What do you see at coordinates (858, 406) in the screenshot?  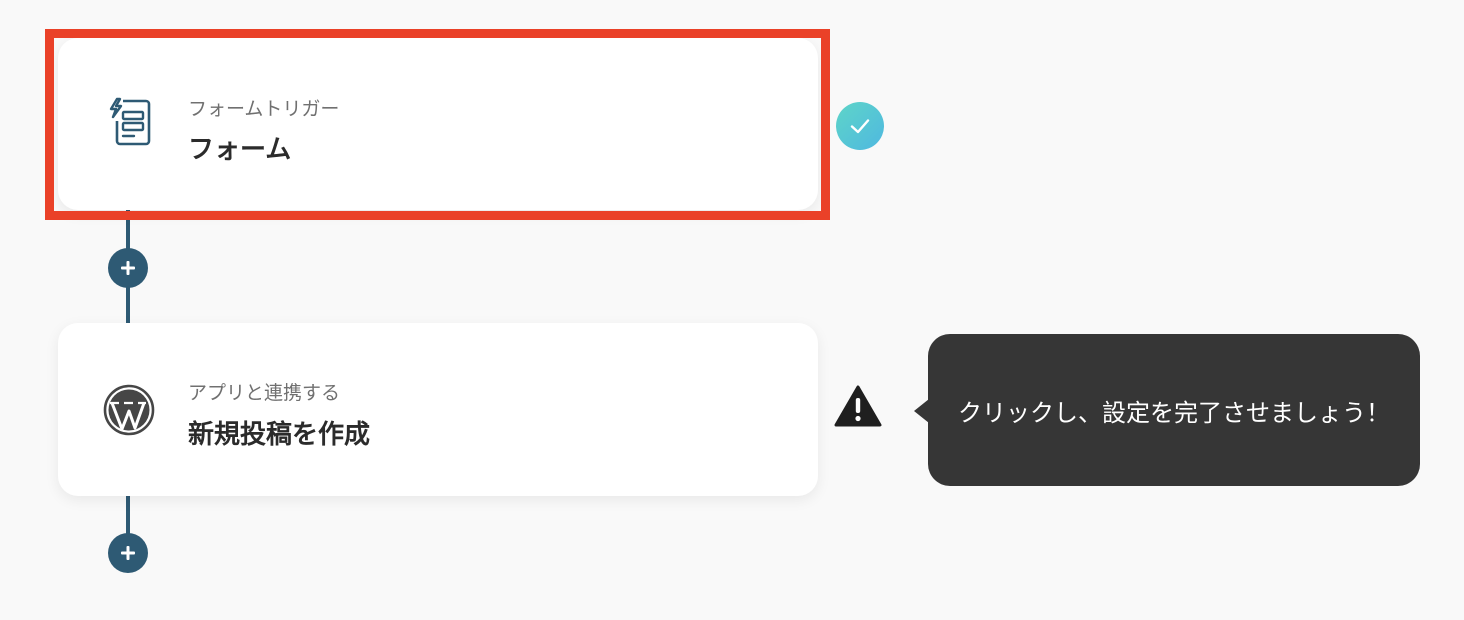 I see `warning-icon` at bounding box center [858, 406].